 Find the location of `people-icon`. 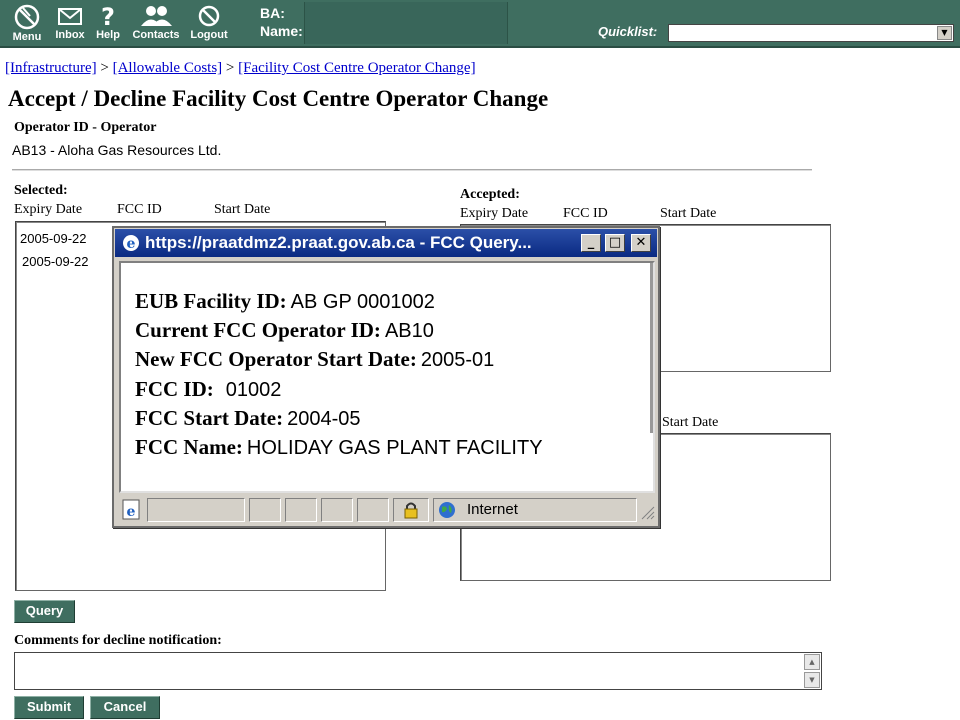

people-icon is located at coordinates (156, 16).